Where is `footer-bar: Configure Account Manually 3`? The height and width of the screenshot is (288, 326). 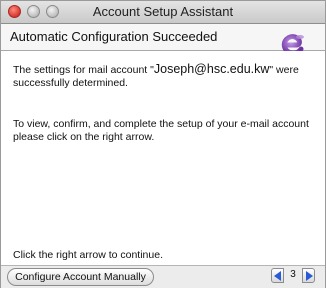 footer-bar: Configure Account Manually 3 is located at coordinates (163, 277).